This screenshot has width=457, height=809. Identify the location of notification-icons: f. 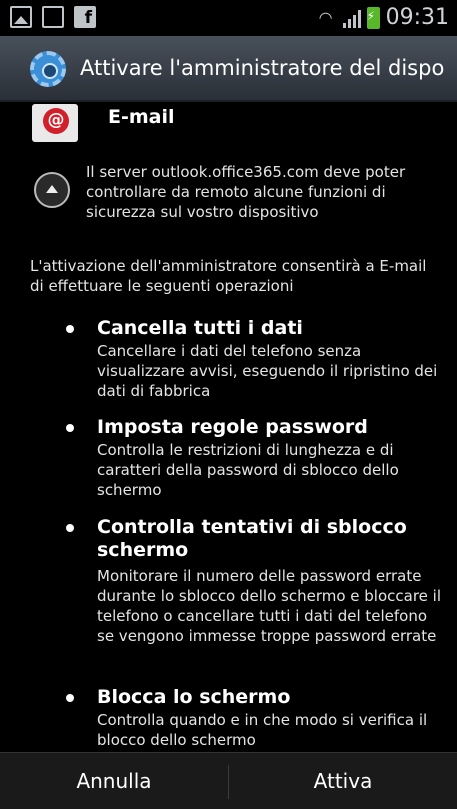
(53, 17).